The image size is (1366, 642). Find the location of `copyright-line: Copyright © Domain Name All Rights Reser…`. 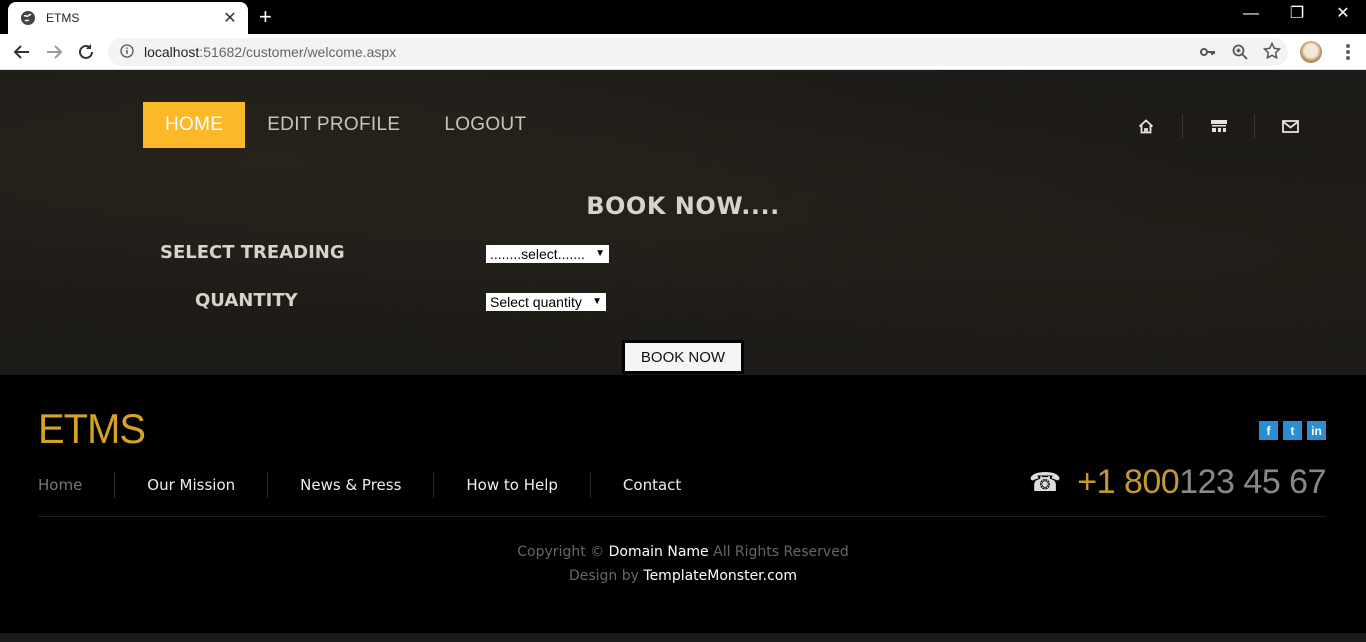

copyright-line: Copyright © Domain Name All Rights Reser… is located at coordinates (683, 552).